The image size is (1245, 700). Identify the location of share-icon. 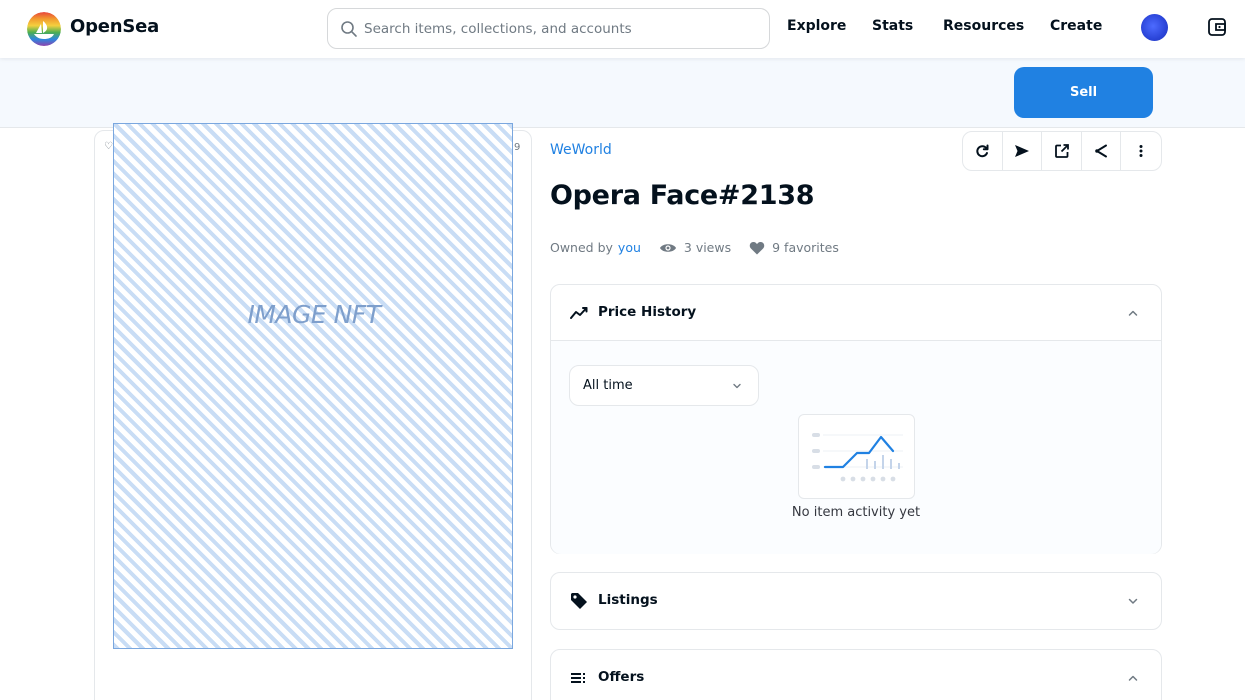
(1101, 151).